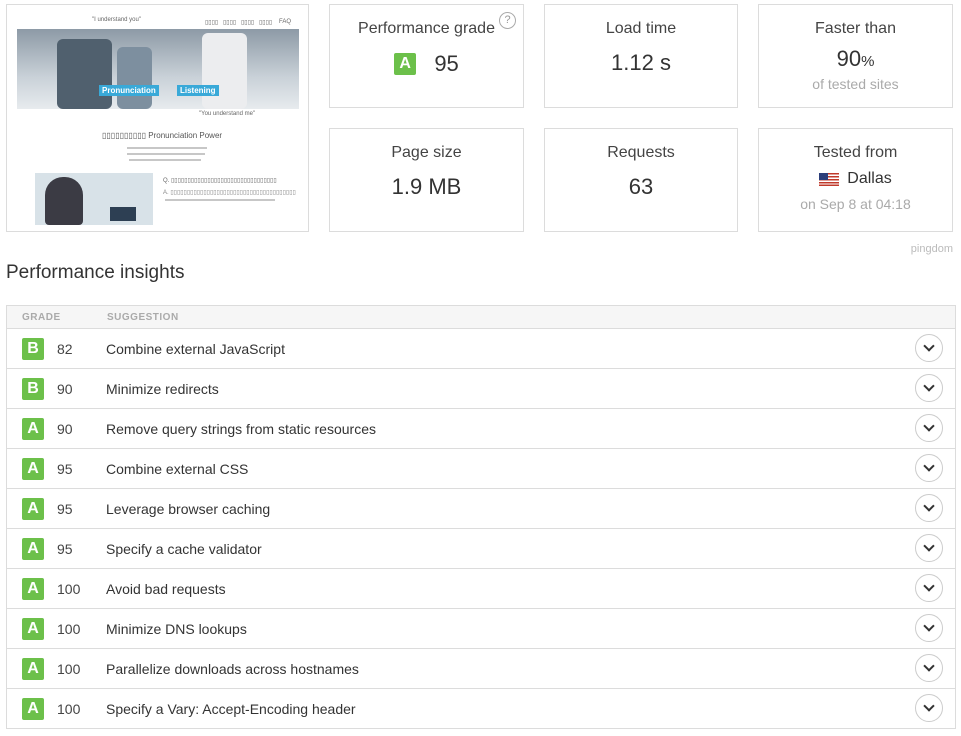  What do you see at coordinates (266, 23) in the screenshot?
I see `thumb-nav-4: ▯▯▯▯` at bounding box center [266, 23].